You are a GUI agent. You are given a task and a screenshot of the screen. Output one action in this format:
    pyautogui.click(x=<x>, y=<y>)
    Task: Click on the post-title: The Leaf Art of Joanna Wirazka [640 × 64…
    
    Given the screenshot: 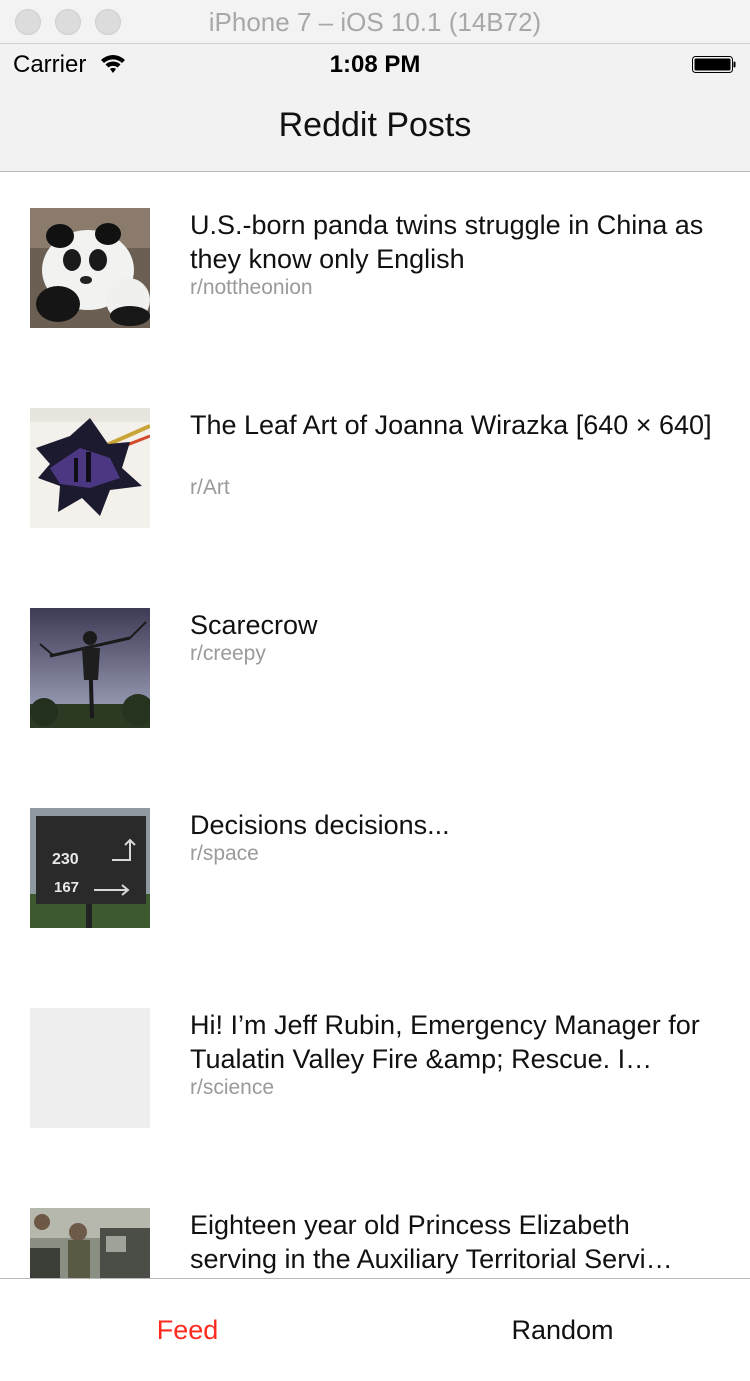 What is the action you would take?
    pyautogui.click(x=451, y=425)
    